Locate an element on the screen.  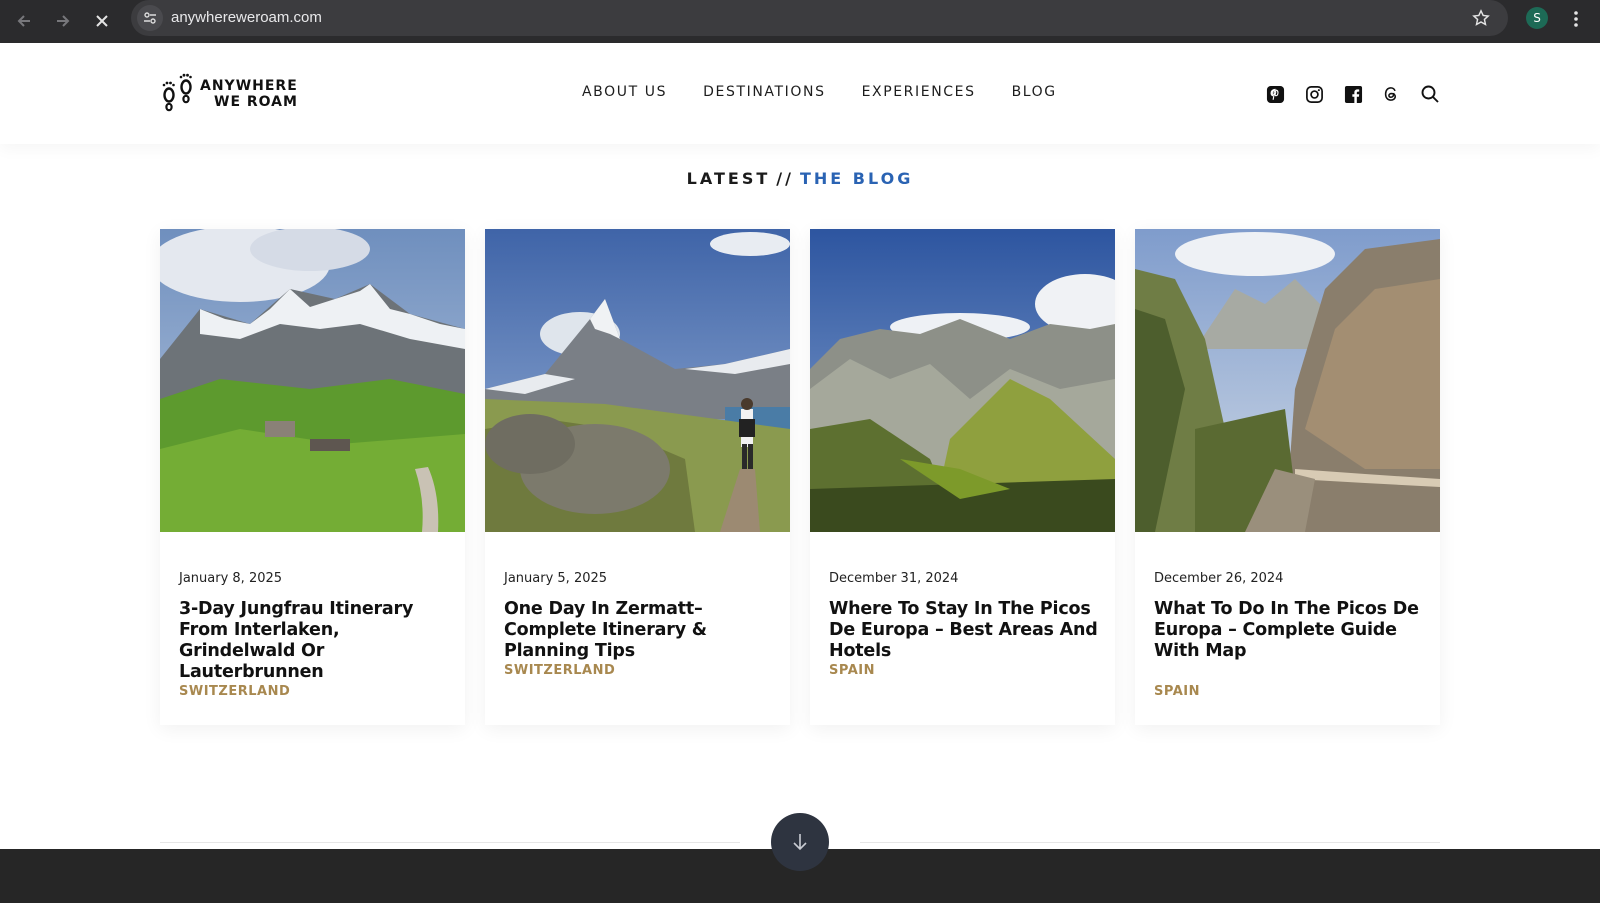
main-nav: ABOUT US DESTINATIONS EXPERIENCES BLOG is located at coordinates (819, 92).